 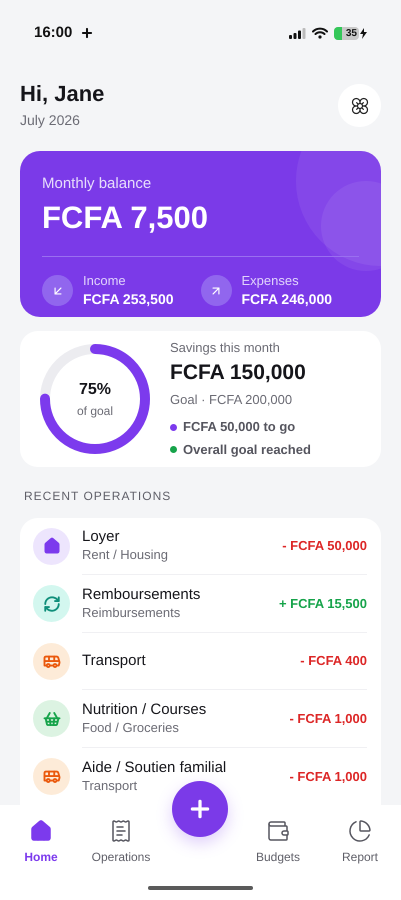 What do you see at coordinates (41, 831) in the screenshot?
I see `home-icon` at bounding box center [41, 831].